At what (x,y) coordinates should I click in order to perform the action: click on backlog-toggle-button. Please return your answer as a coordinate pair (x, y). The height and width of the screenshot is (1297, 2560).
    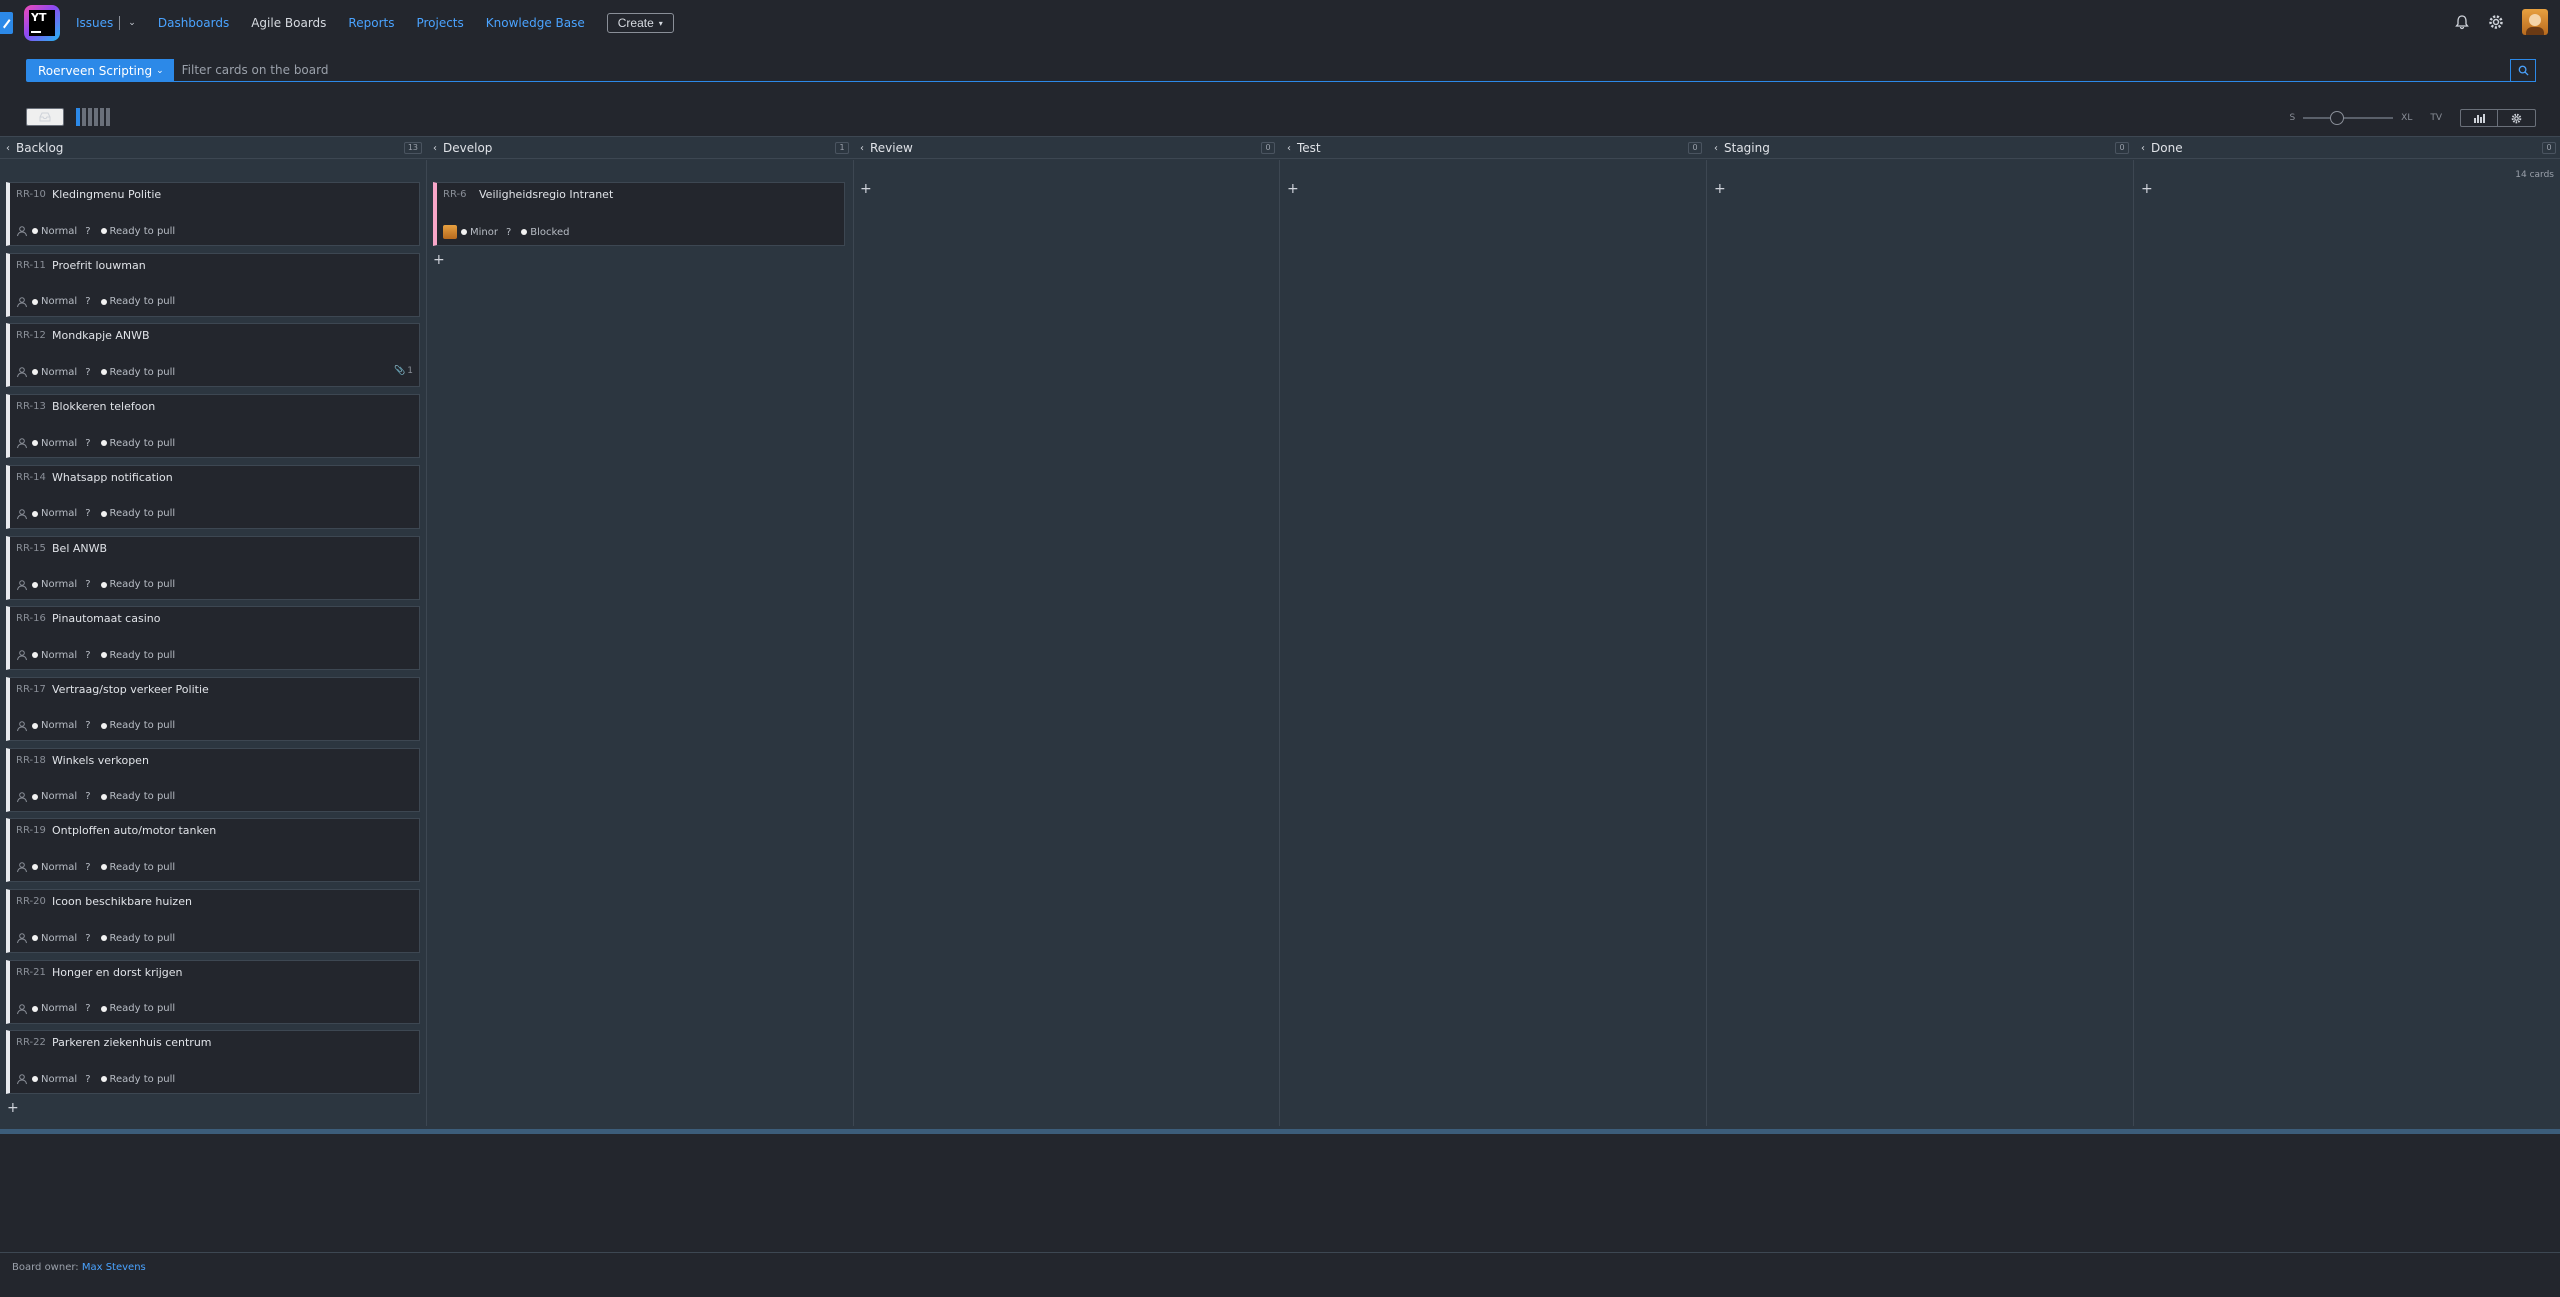
    Looking at the image, I should click on (45, 117).